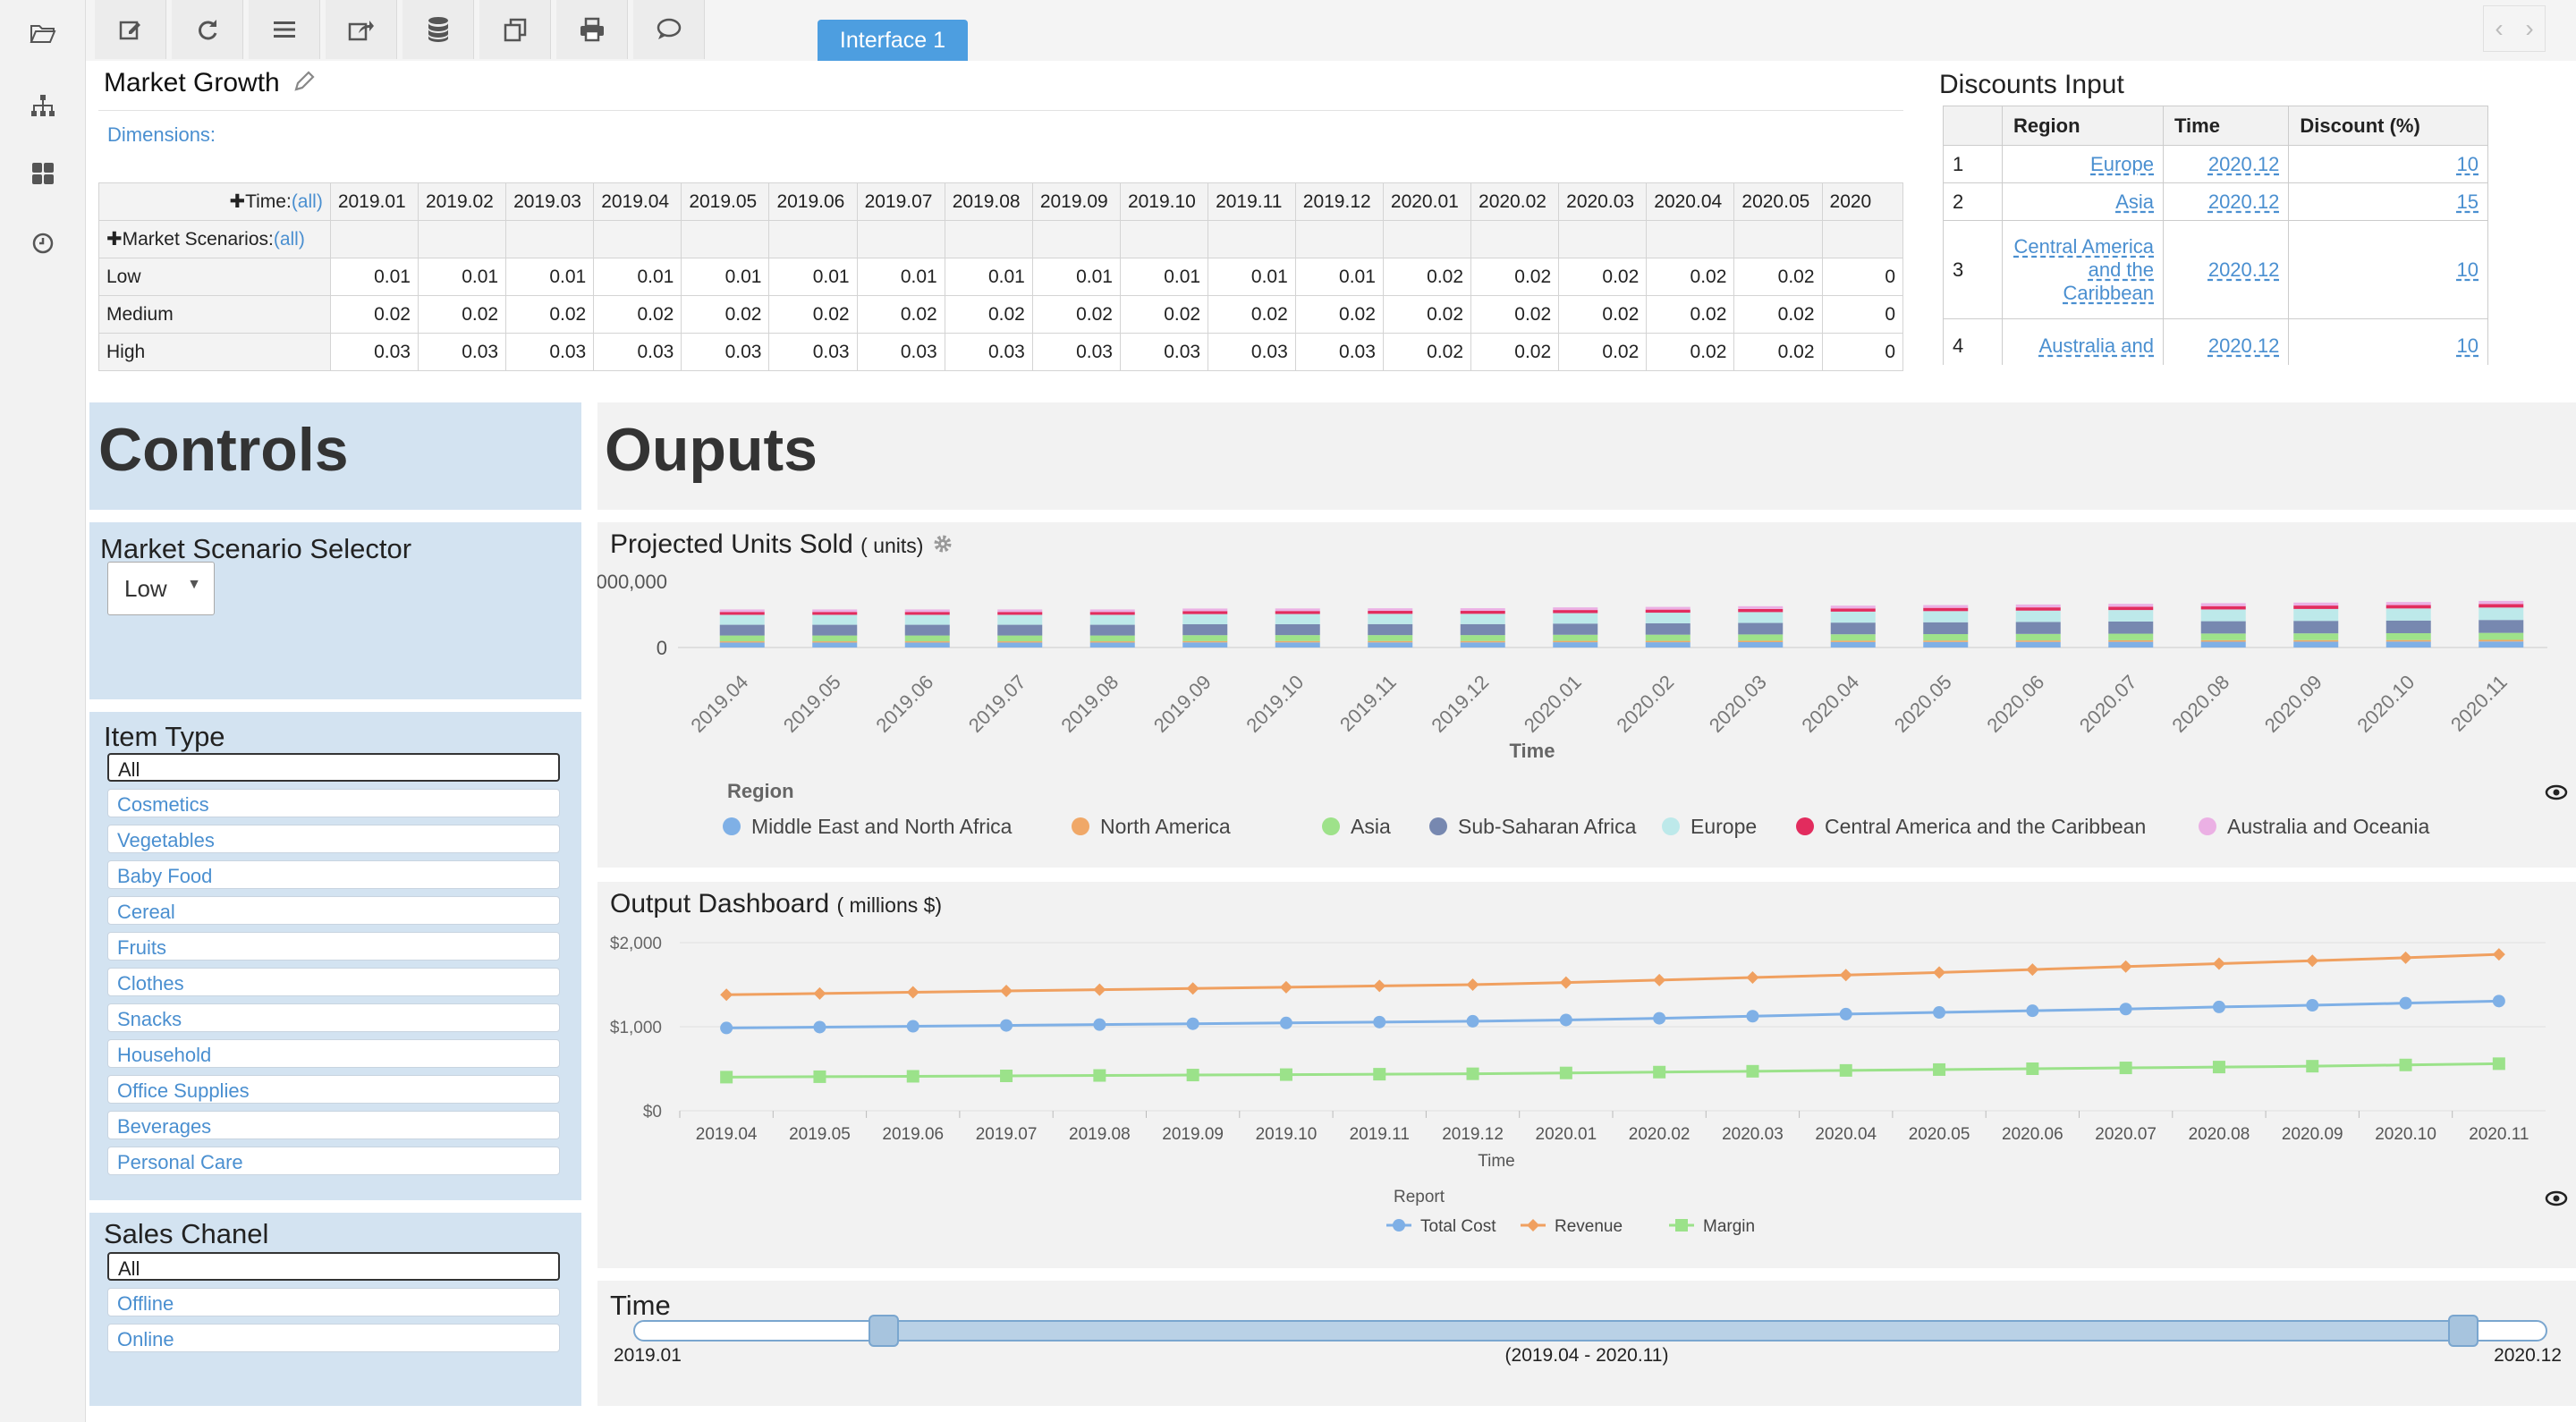  What do you see at coordinates (114, 239) in the screenshot?
I see `move-icon: ✚` at bounding box center [114, 239].